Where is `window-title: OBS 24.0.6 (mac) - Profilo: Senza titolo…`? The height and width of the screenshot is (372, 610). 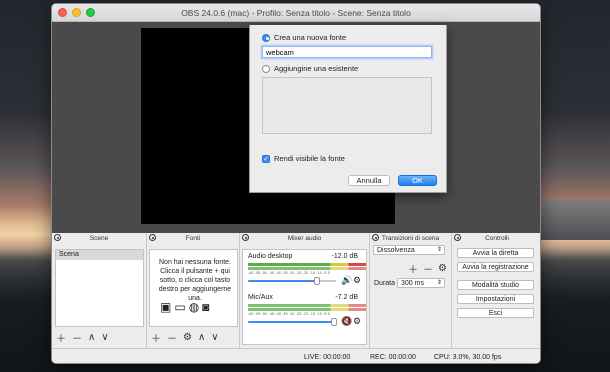 window-title: OBS 24.0.6 (mac) - Profilo: Senza titolo… is located at coordinates (296, 13).